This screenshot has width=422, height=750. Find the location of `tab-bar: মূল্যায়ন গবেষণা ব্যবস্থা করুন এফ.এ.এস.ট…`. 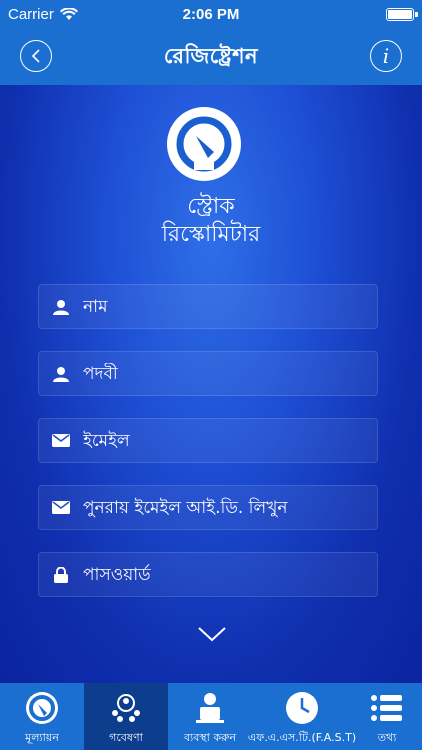

tab-bar: মূল্যায়ন গবেষণা ব্যবস্থা করুন এফ.এ.এস.ট… is located at coordinates (211, 716).